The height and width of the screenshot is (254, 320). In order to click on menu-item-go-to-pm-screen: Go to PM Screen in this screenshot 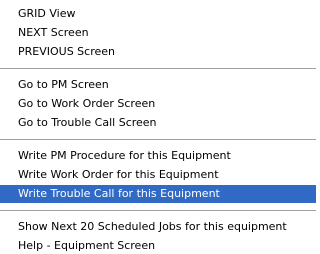, I will do `click(158, 85)`.